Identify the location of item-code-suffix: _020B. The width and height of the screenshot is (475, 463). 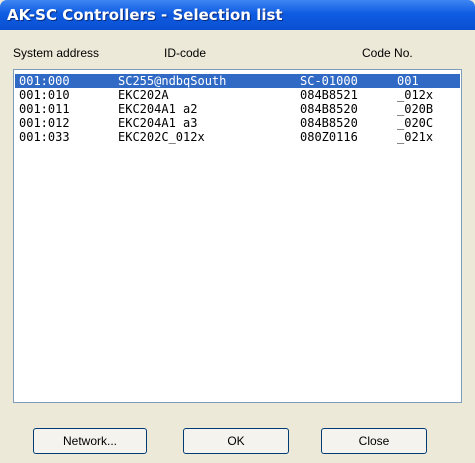
(415, 109).